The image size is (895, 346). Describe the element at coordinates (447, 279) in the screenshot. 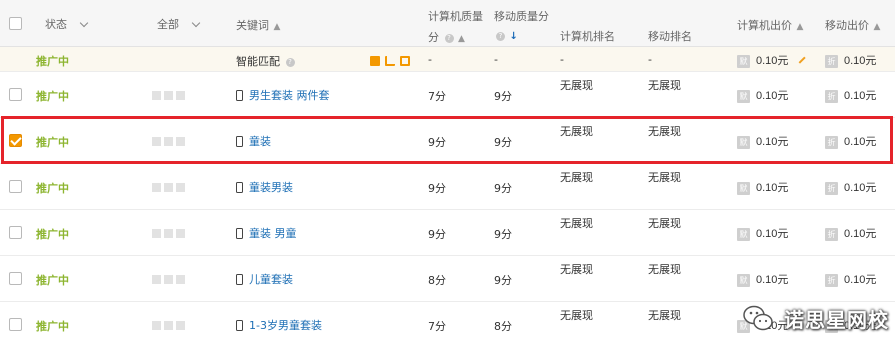

I see `table-row: 推广中 儿童套装 8分 9分 无展现 无展现默 0.10元折 0.10元` at that location.